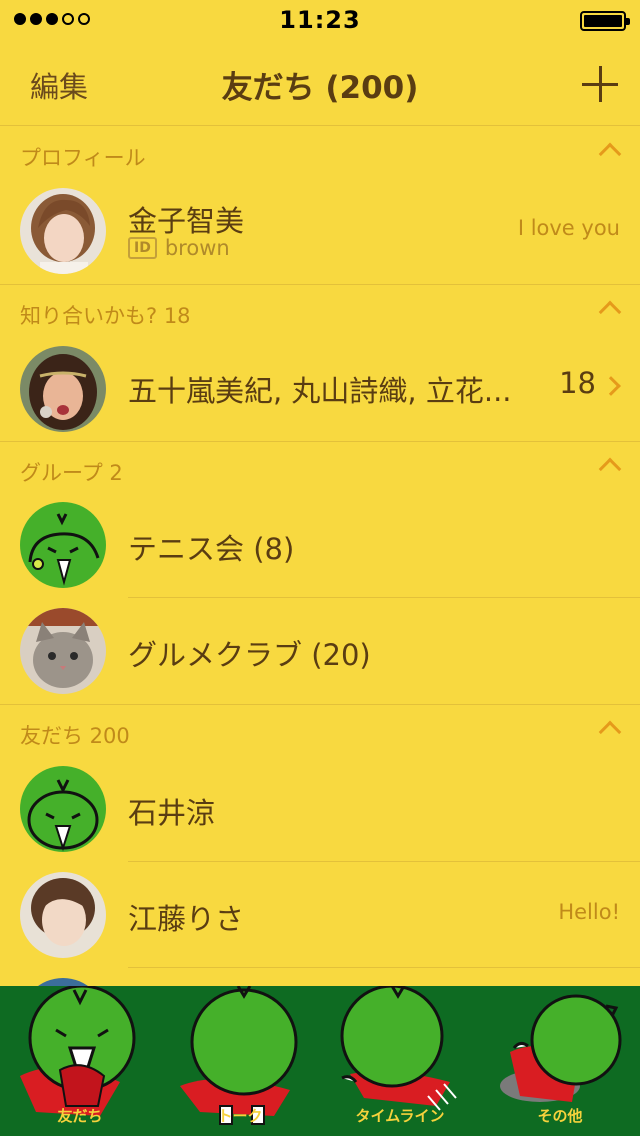 Image resolution: width=640 pixels, height=1136 pixels. Describe the element at coordinates (80, 1061) in the screenshot. I see `tab-friends: 友だち` at that location.